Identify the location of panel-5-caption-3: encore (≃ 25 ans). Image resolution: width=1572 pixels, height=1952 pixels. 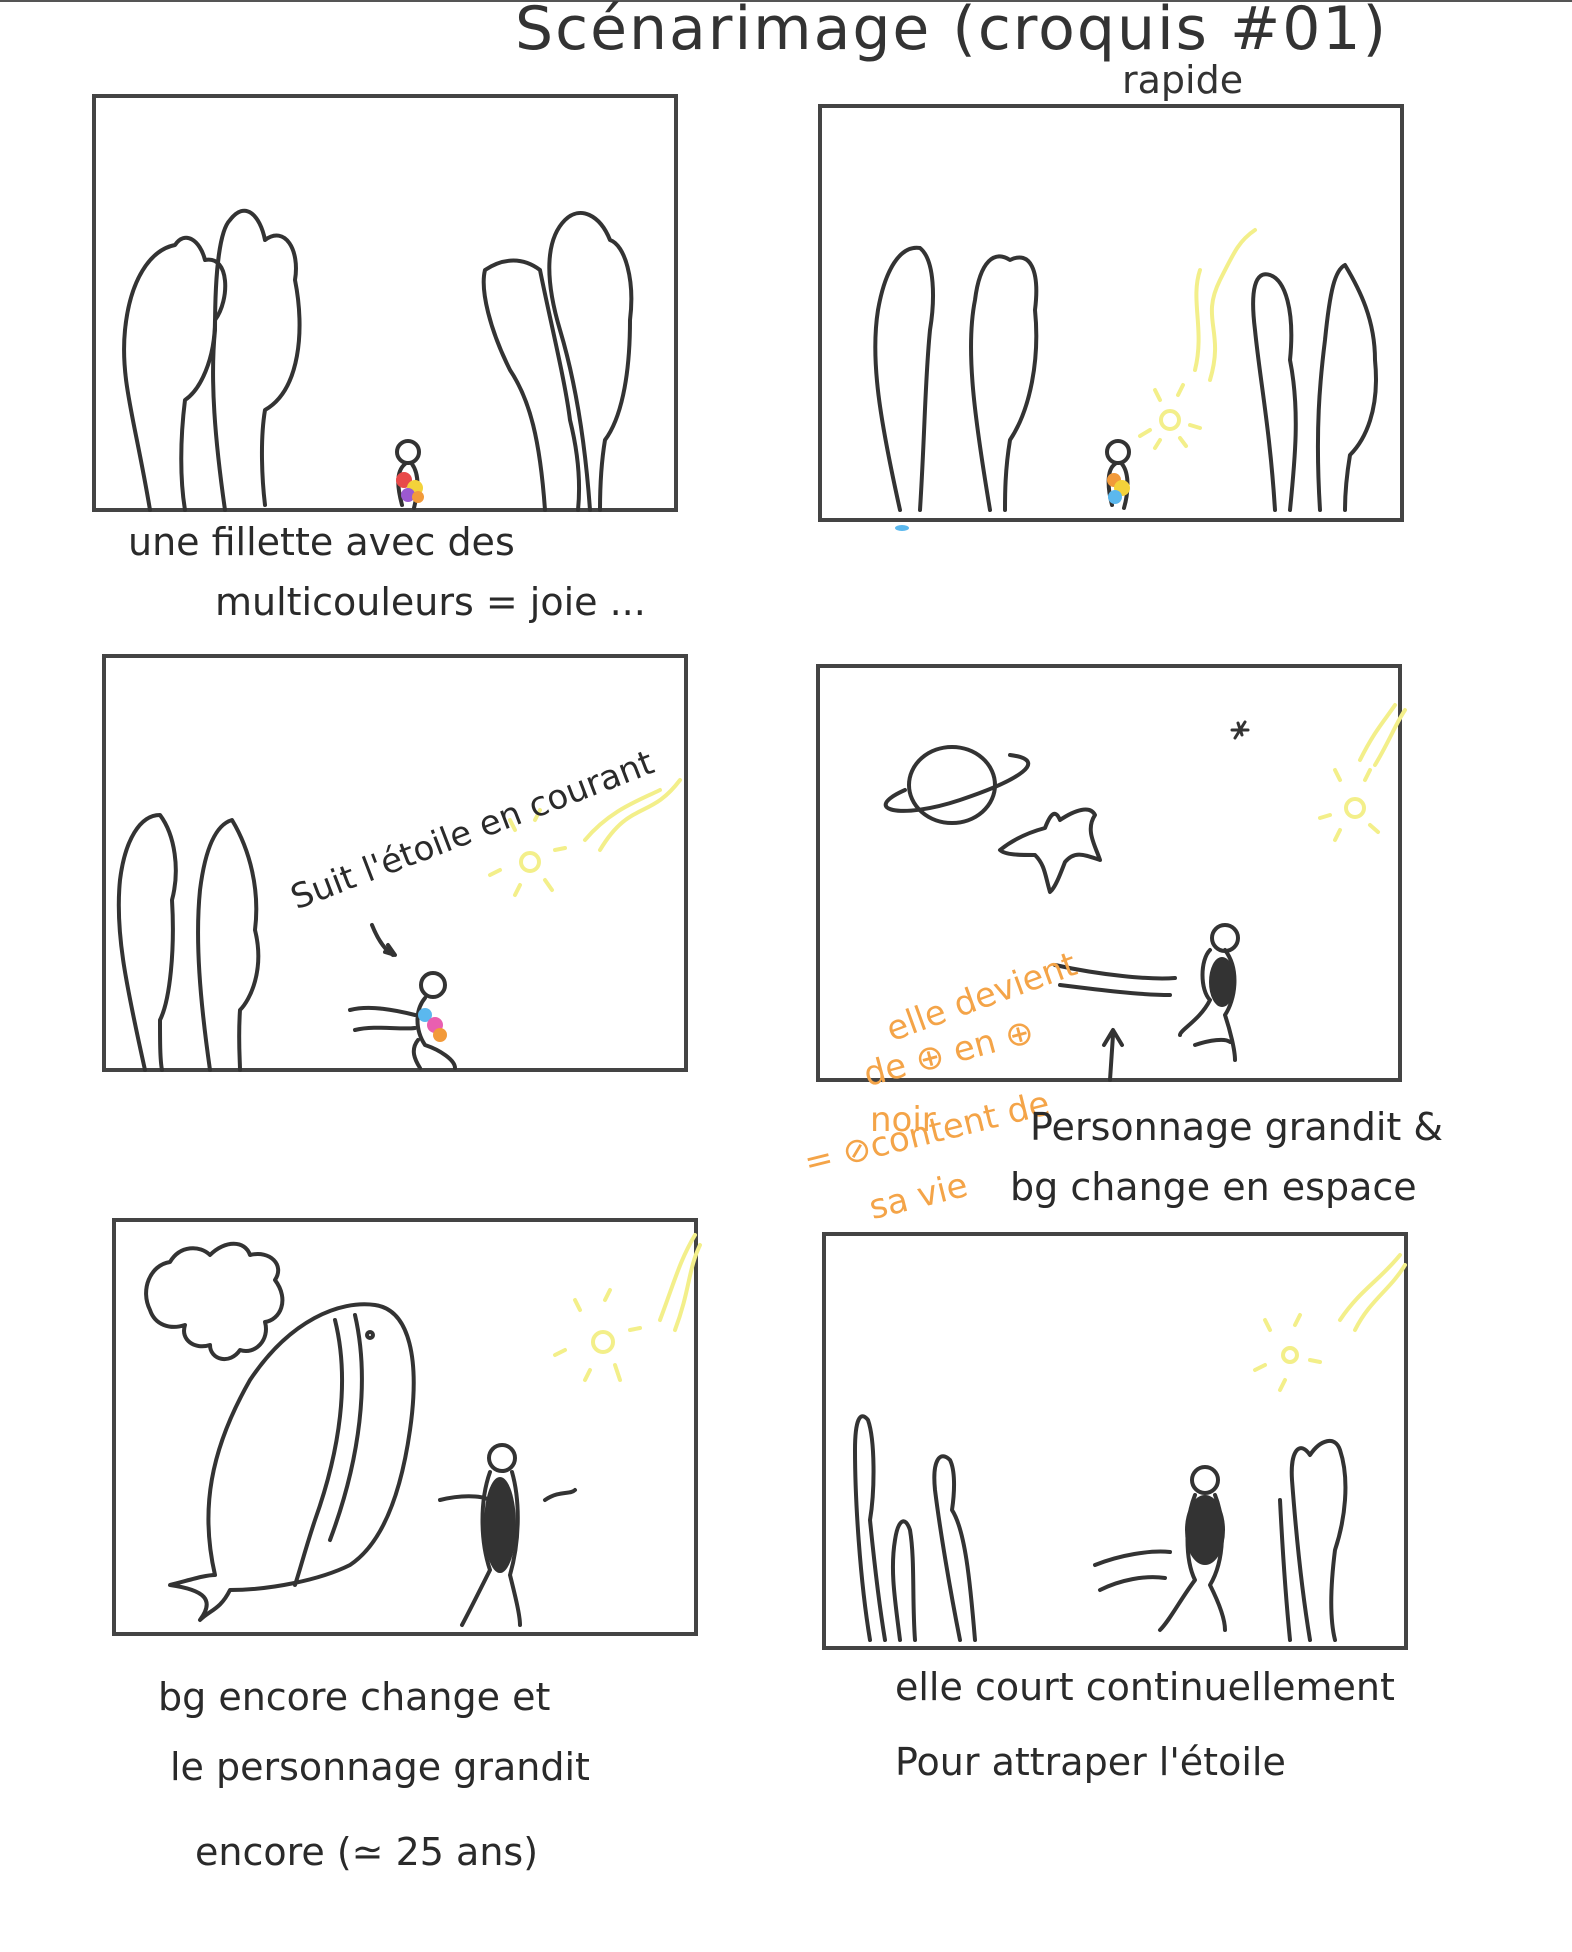
(367, 1852).